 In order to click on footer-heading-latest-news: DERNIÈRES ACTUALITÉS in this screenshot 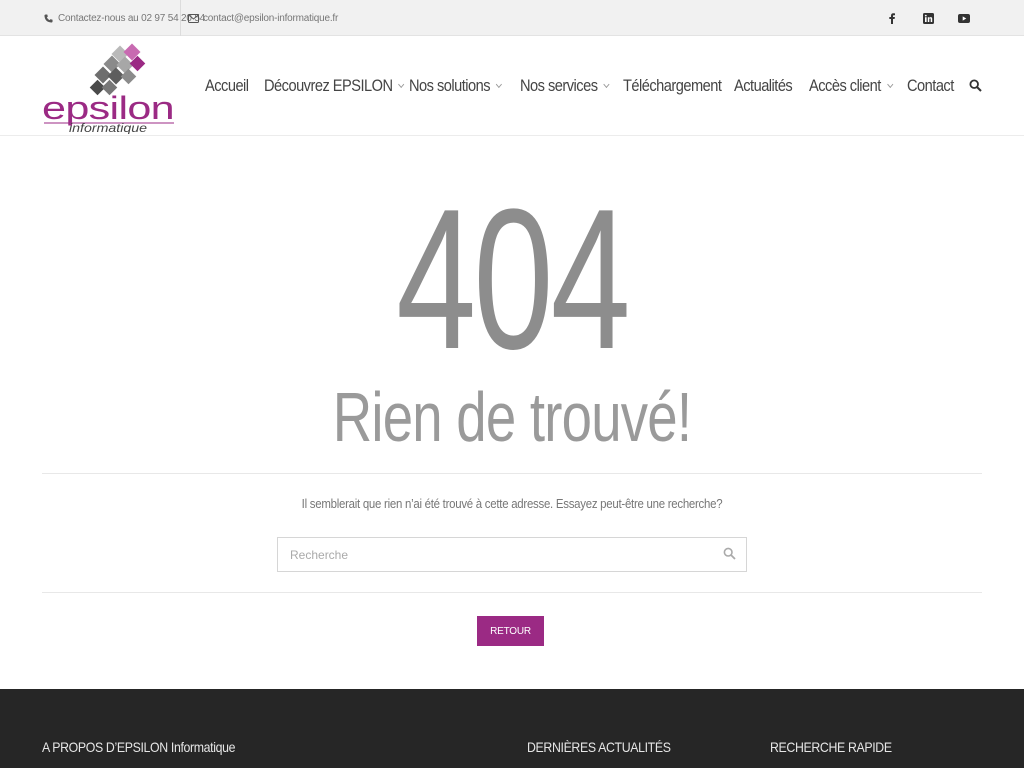, I will do `click(599, 747)`.